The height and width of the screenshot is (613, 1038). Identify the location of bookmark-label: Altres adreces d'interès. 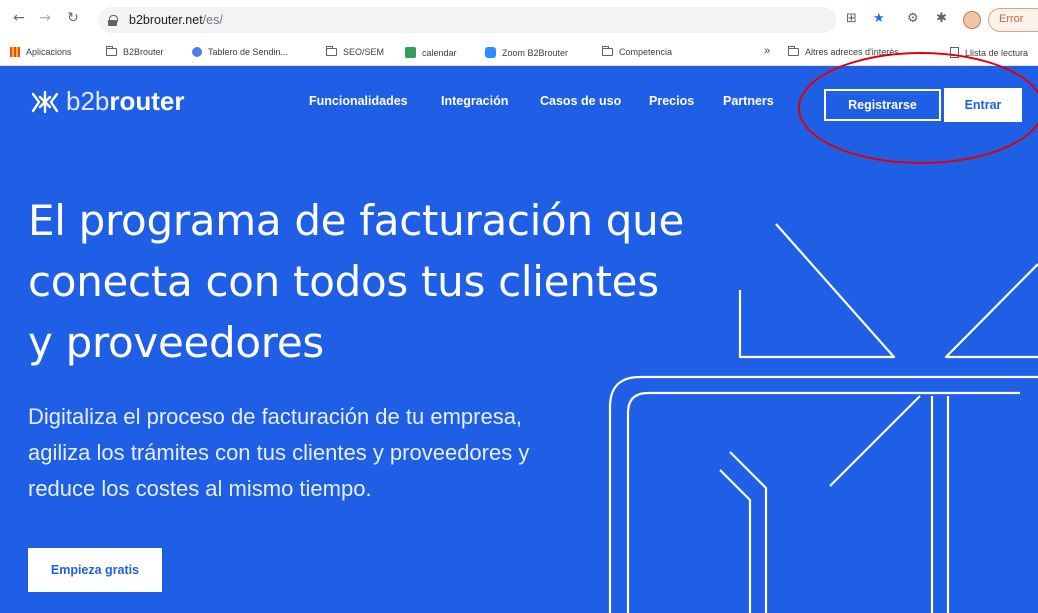
(852, 52).